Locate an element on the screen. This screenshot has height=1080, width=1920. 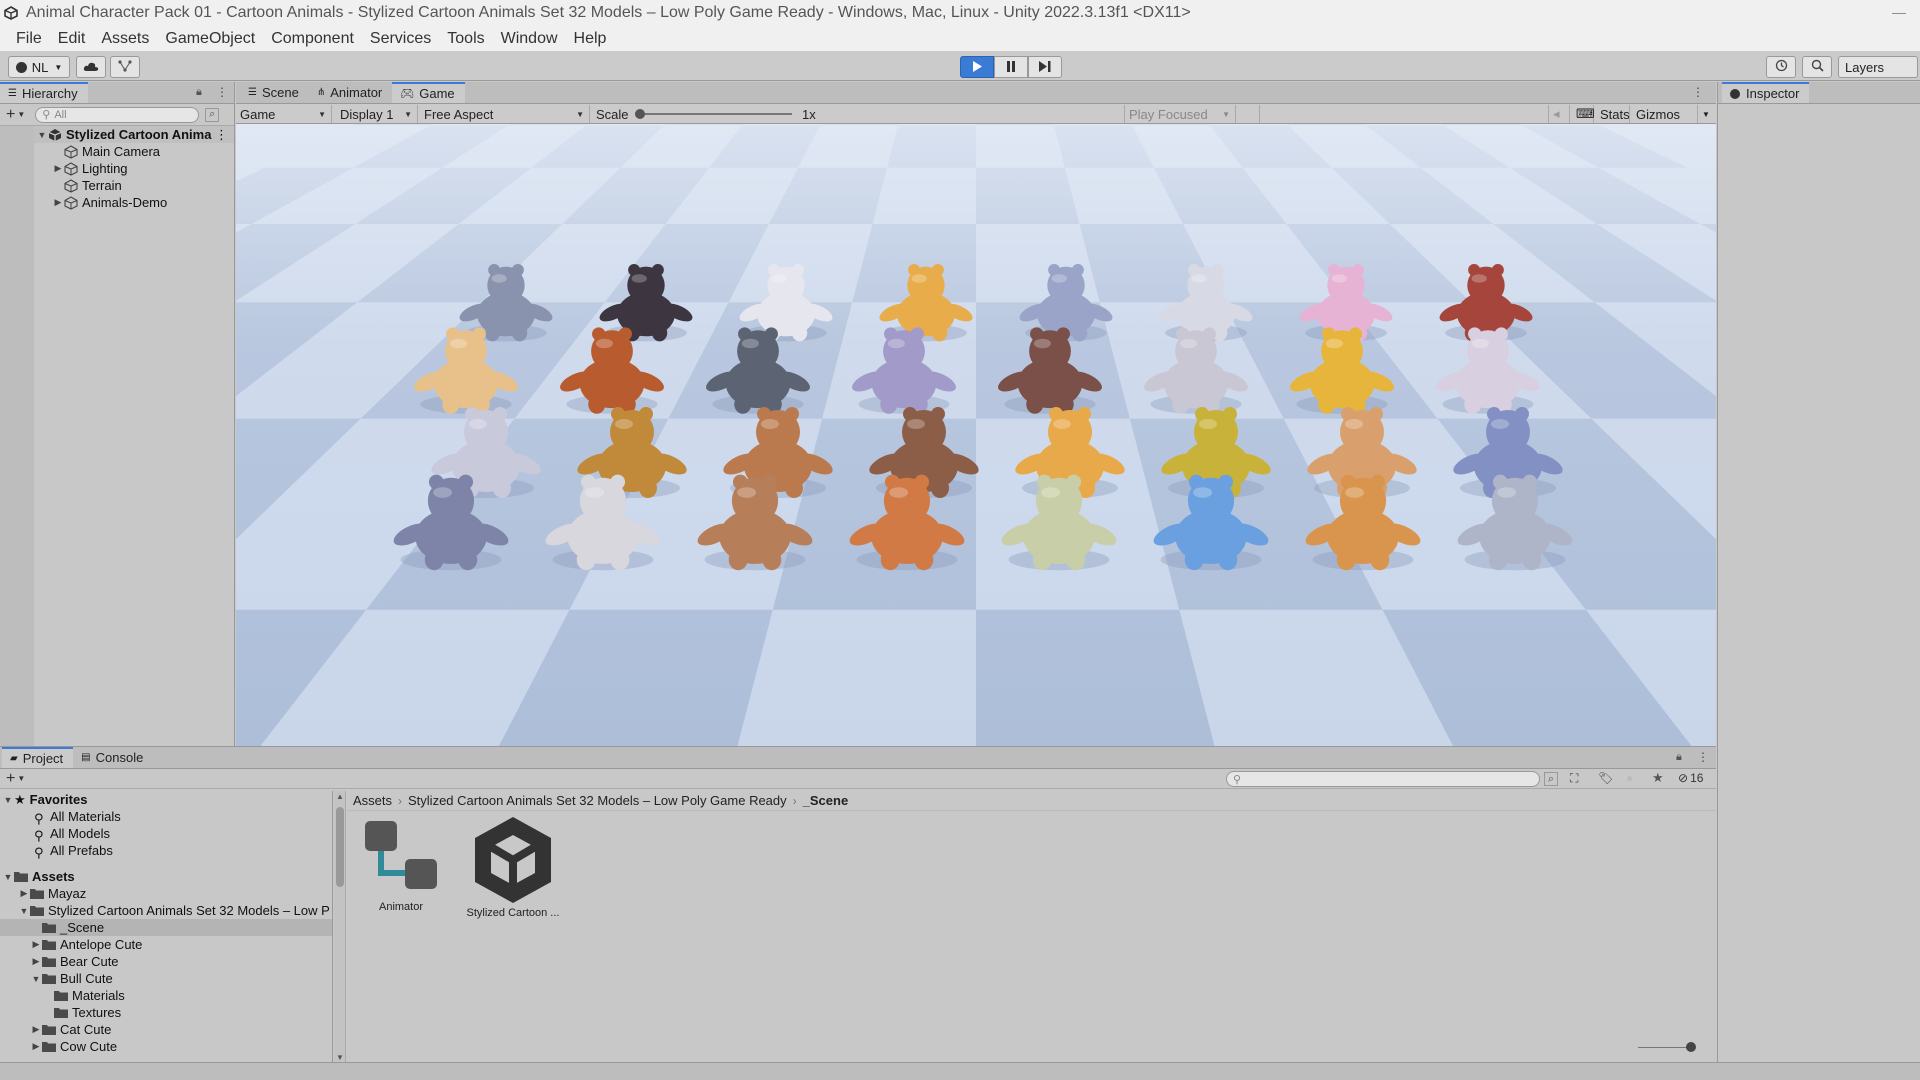
hierarchy-item-terrain: Terrain is located at coordinates (134, 185).